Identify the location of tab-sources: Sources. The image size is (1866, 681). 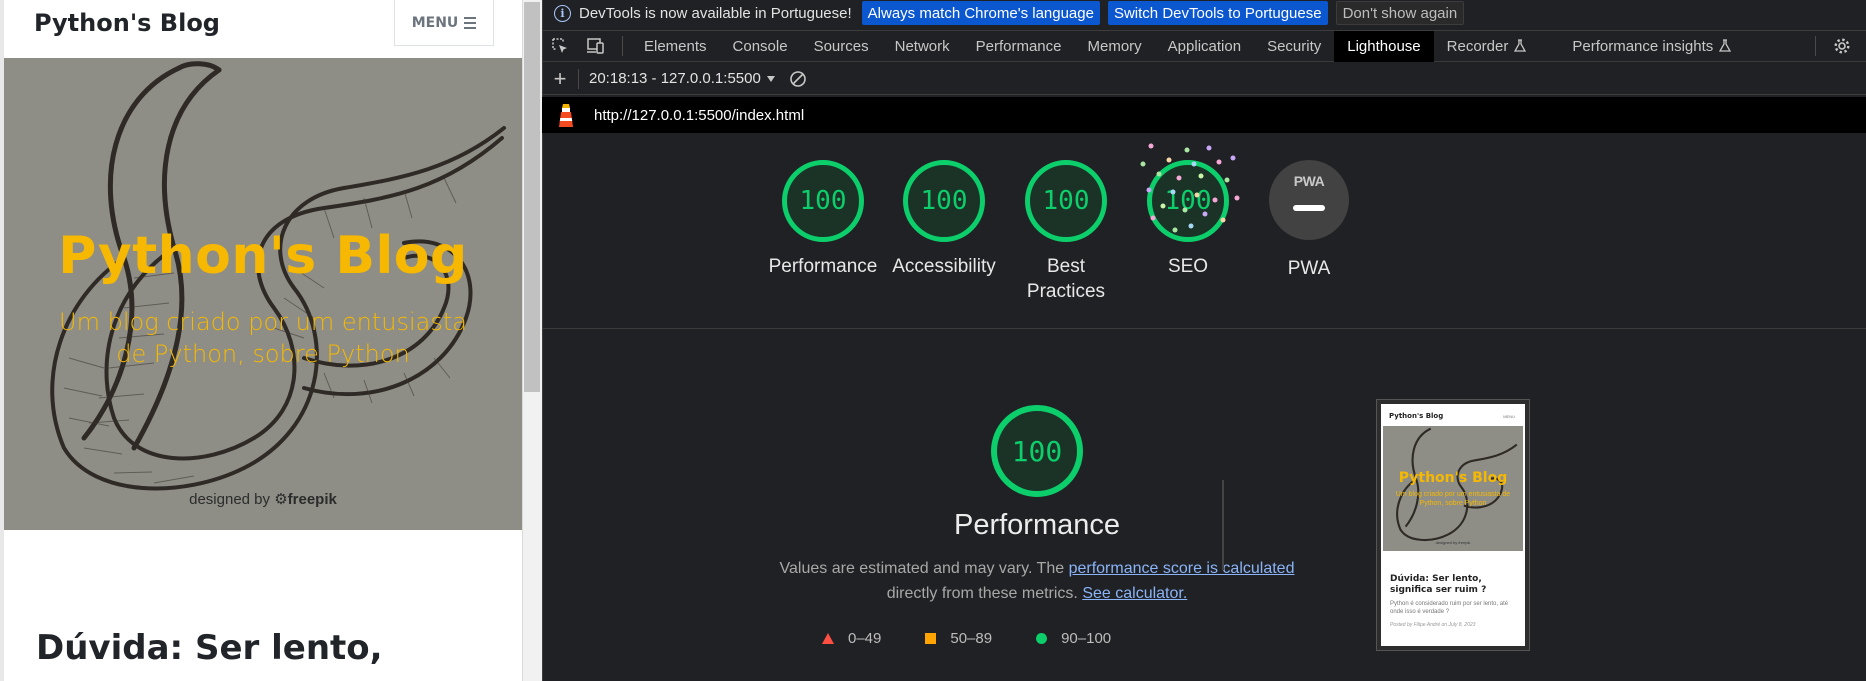
(841, 46).